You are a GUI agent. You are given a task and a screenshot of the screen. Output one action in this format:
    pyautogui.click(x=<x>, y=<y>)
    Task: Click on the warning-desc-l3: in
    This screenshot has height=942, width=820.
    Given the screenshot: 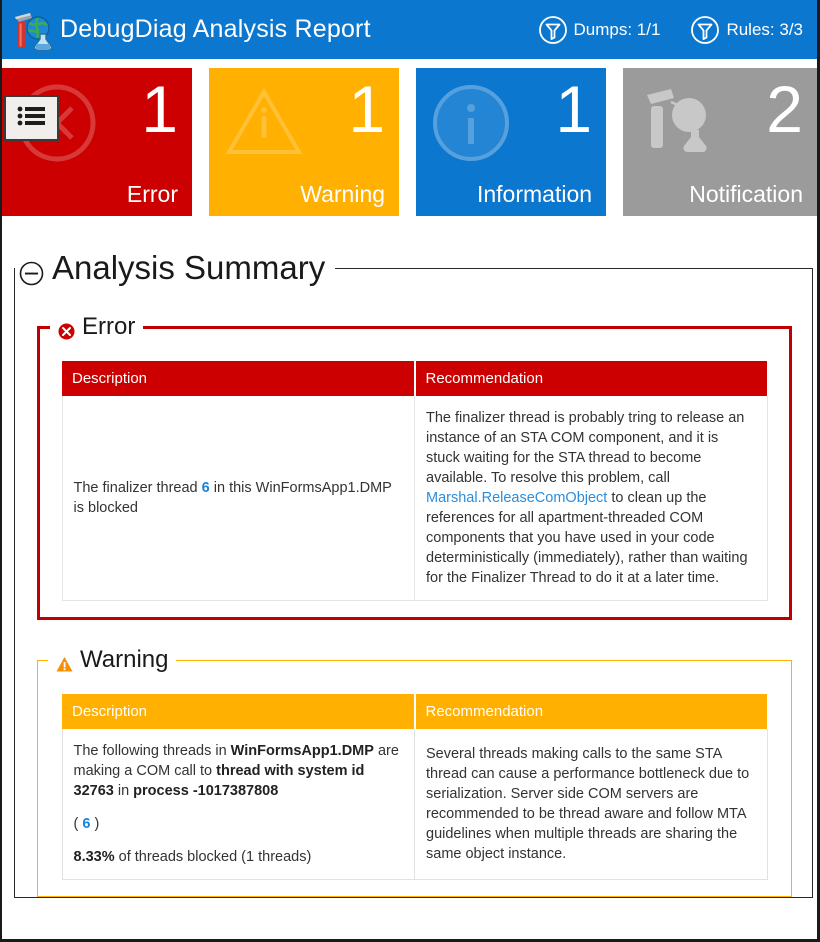 What is the action you would take?
    pyautogui.click(x=123, y=791)
    